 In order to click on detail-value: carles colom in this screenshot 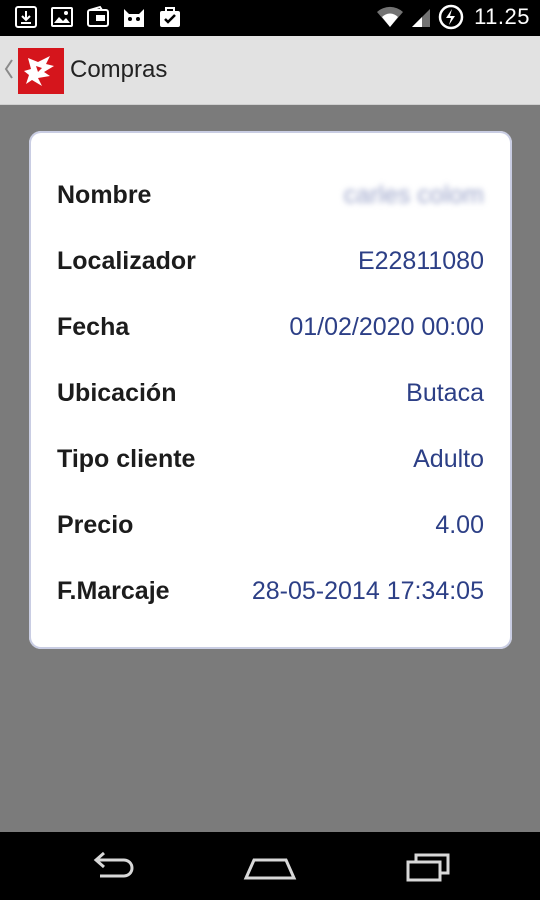, I will do `click(413, 195)`.